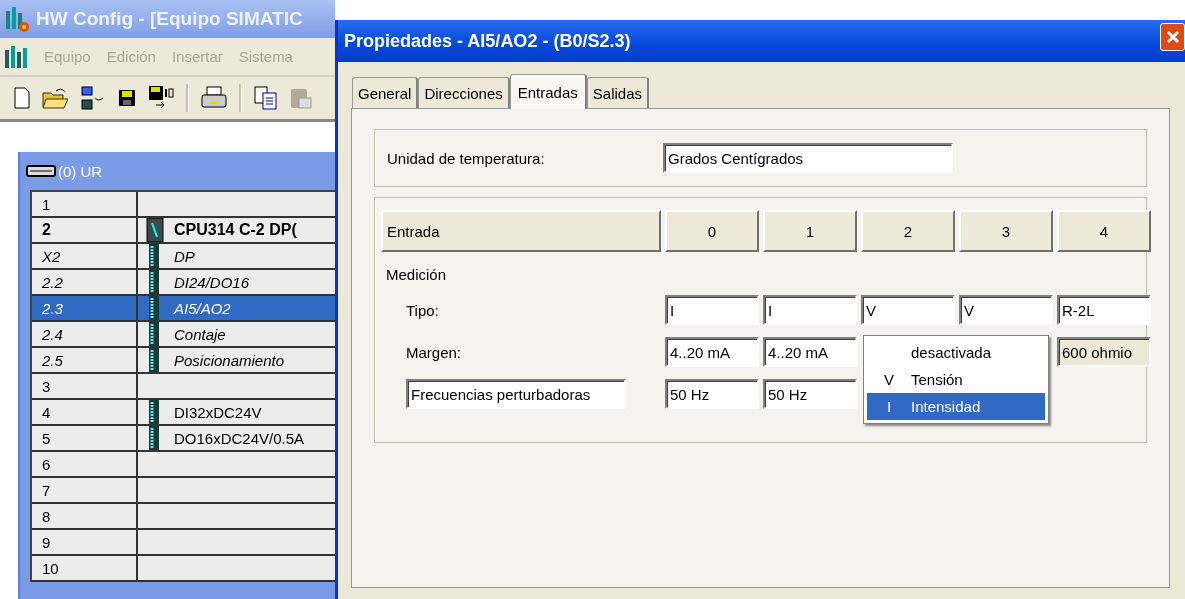  What do you see at coordinates (85, 205) in the screenshot?
I see `slot-cell: 1` at bounding box center [85, 205].